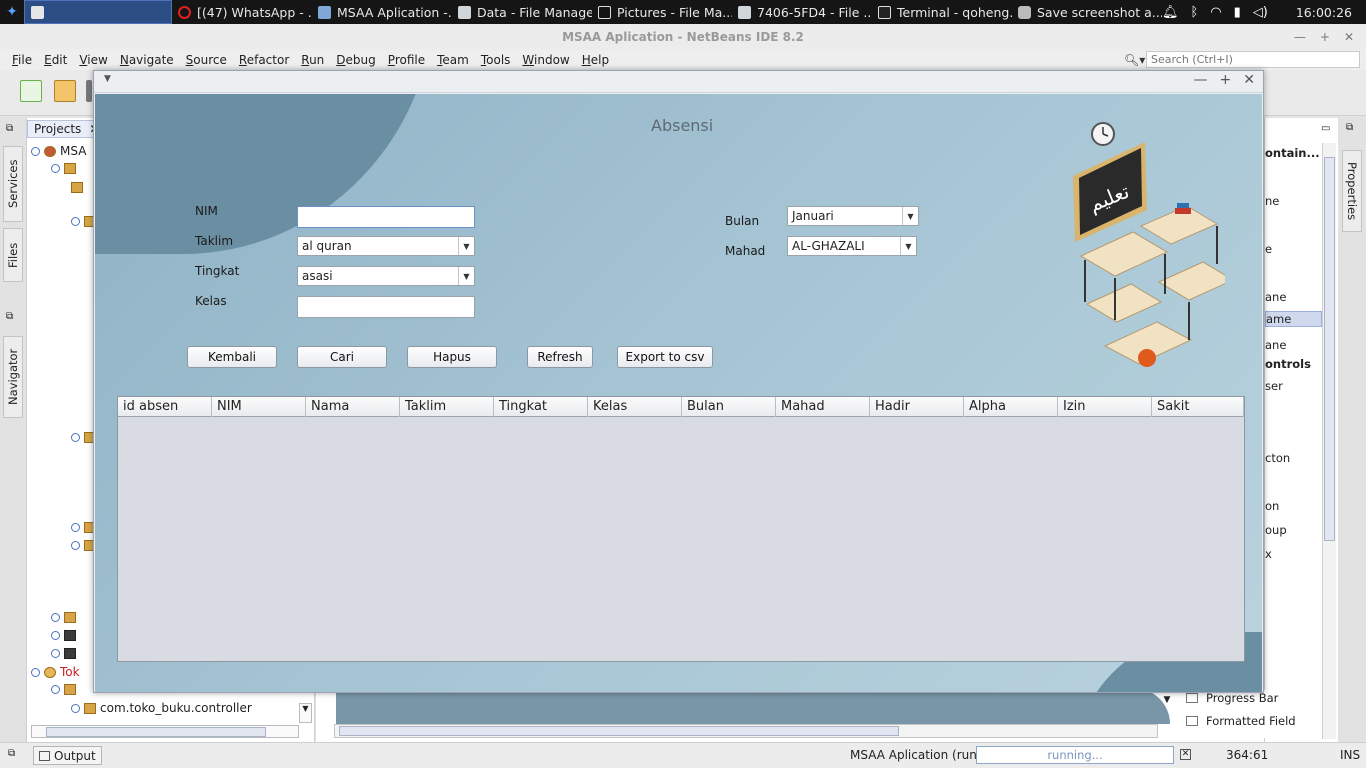 The width and height of the screenshot is (1366, 768). I want to click on open-project-icon, so click(89, 91).